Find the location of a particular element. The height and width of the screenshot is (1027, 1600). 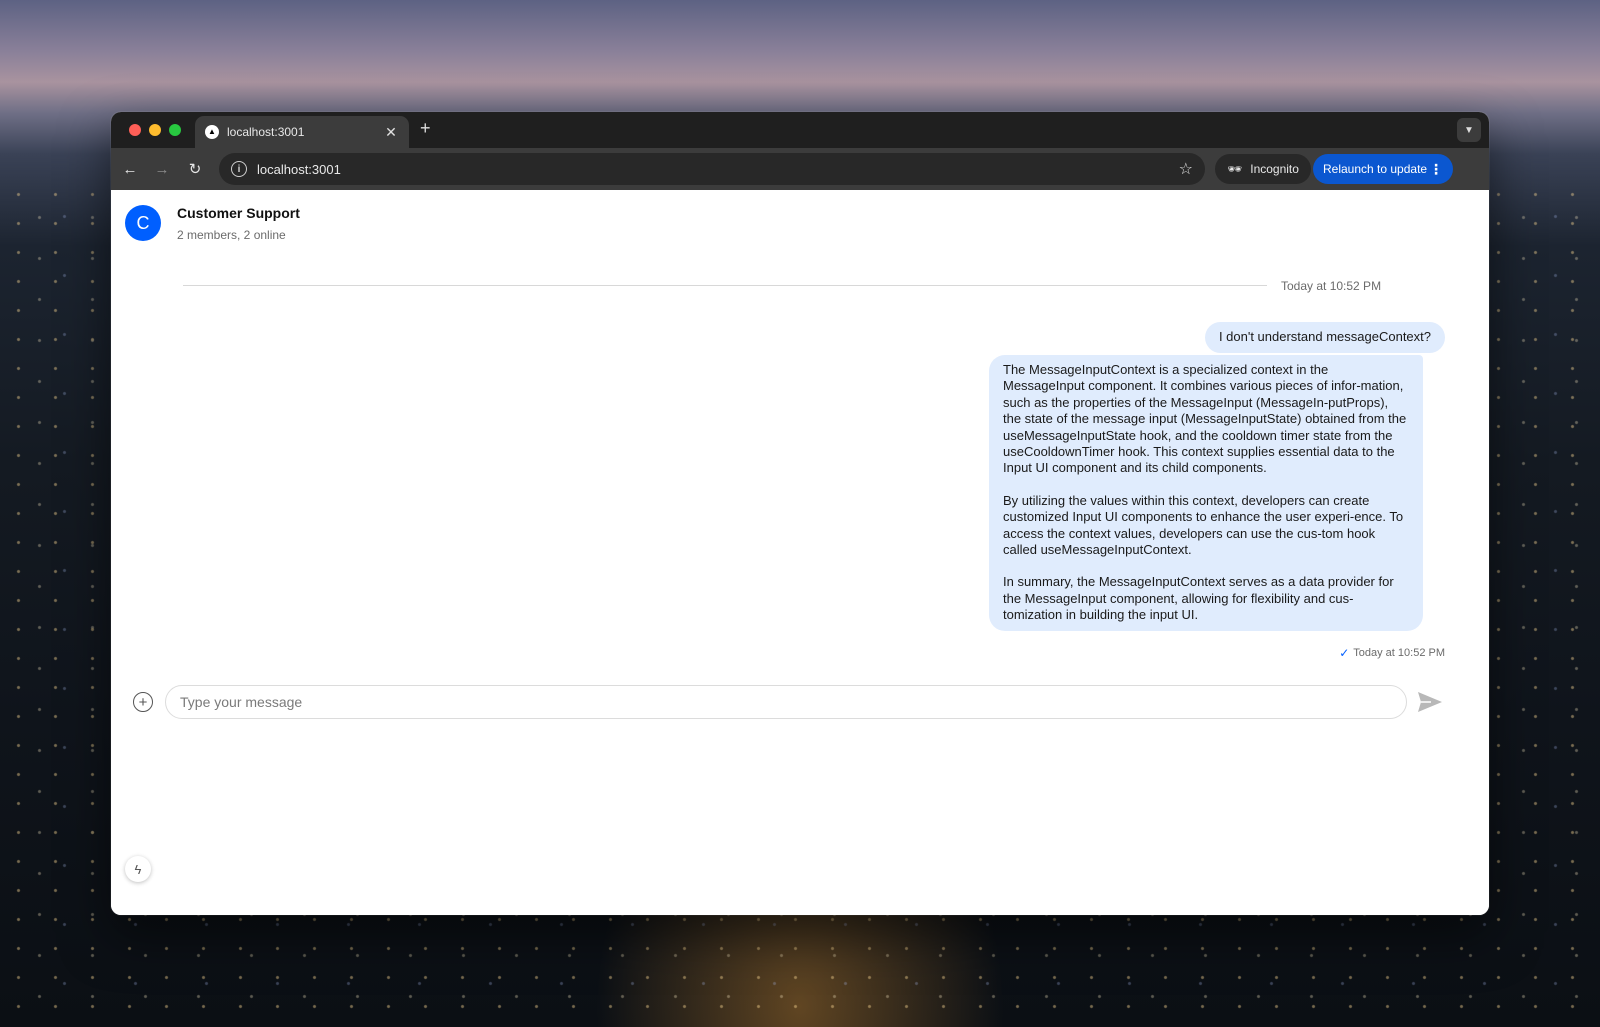

incognito-badge: 🕶 Incognito is located at coordinates (1263, 169).